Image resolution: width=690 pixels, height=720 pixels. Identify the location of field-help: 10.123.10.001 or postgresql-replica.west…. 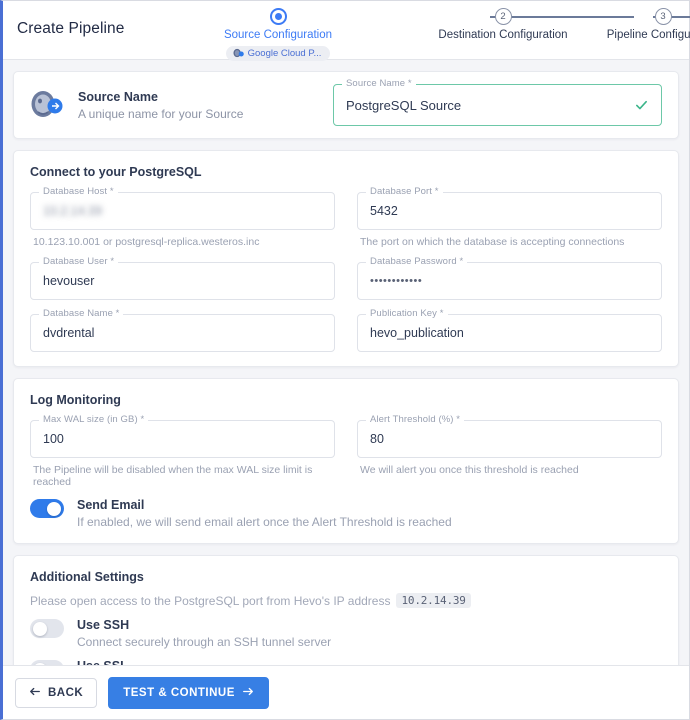
(146, 242).